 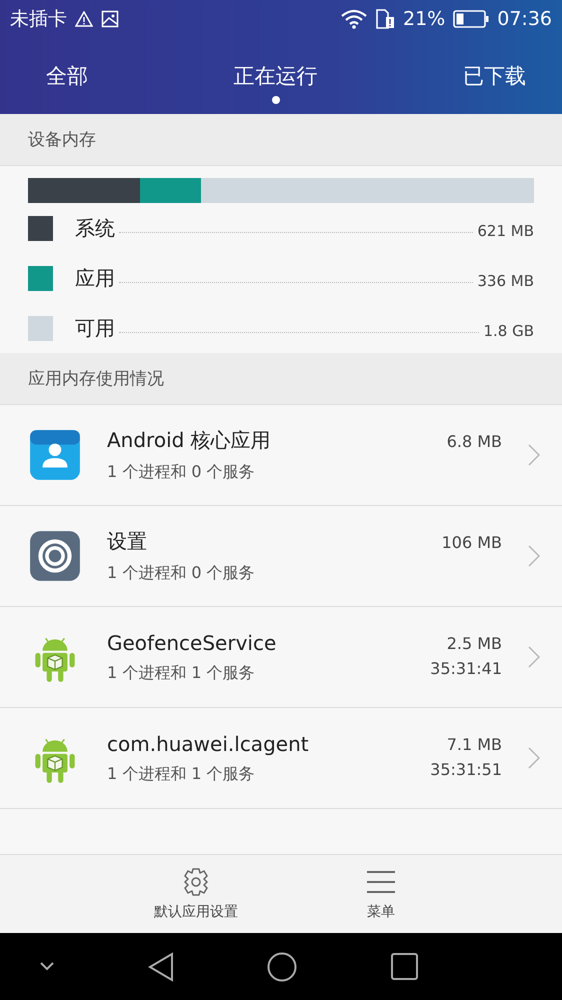 I want to click on battery-icon, so click(x=471, y=19).